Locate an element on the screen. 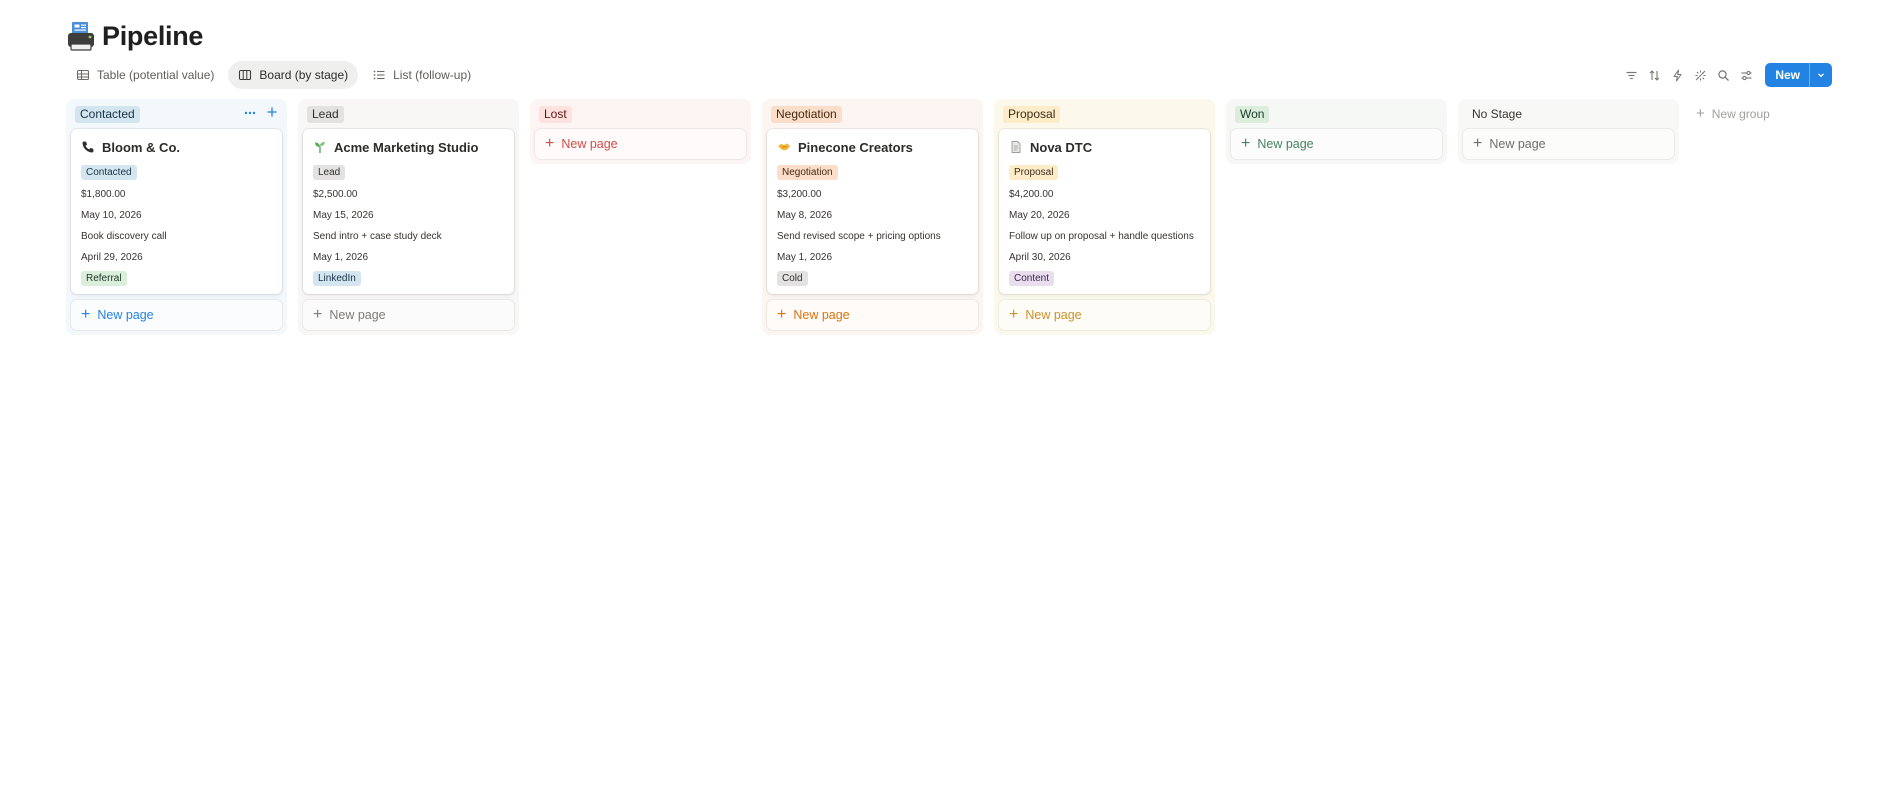 This screenshot has height=790, width=1882. card-title: Acme Marketing Studio is located at coordinates (406, 147).